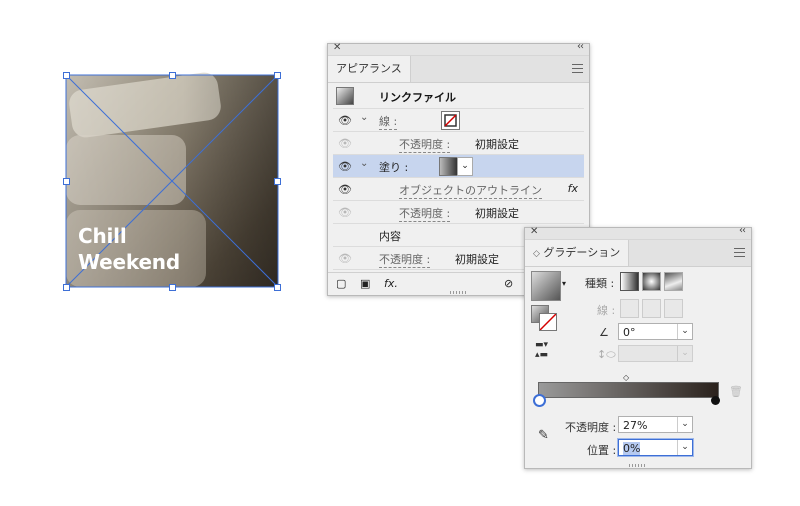 Image resolution: width=800 pixels, height=506 pixels. Describe the element at coordinates (626, 377) in the screenshot. I see `midpoint-diamond-icon: ◇` at that location.